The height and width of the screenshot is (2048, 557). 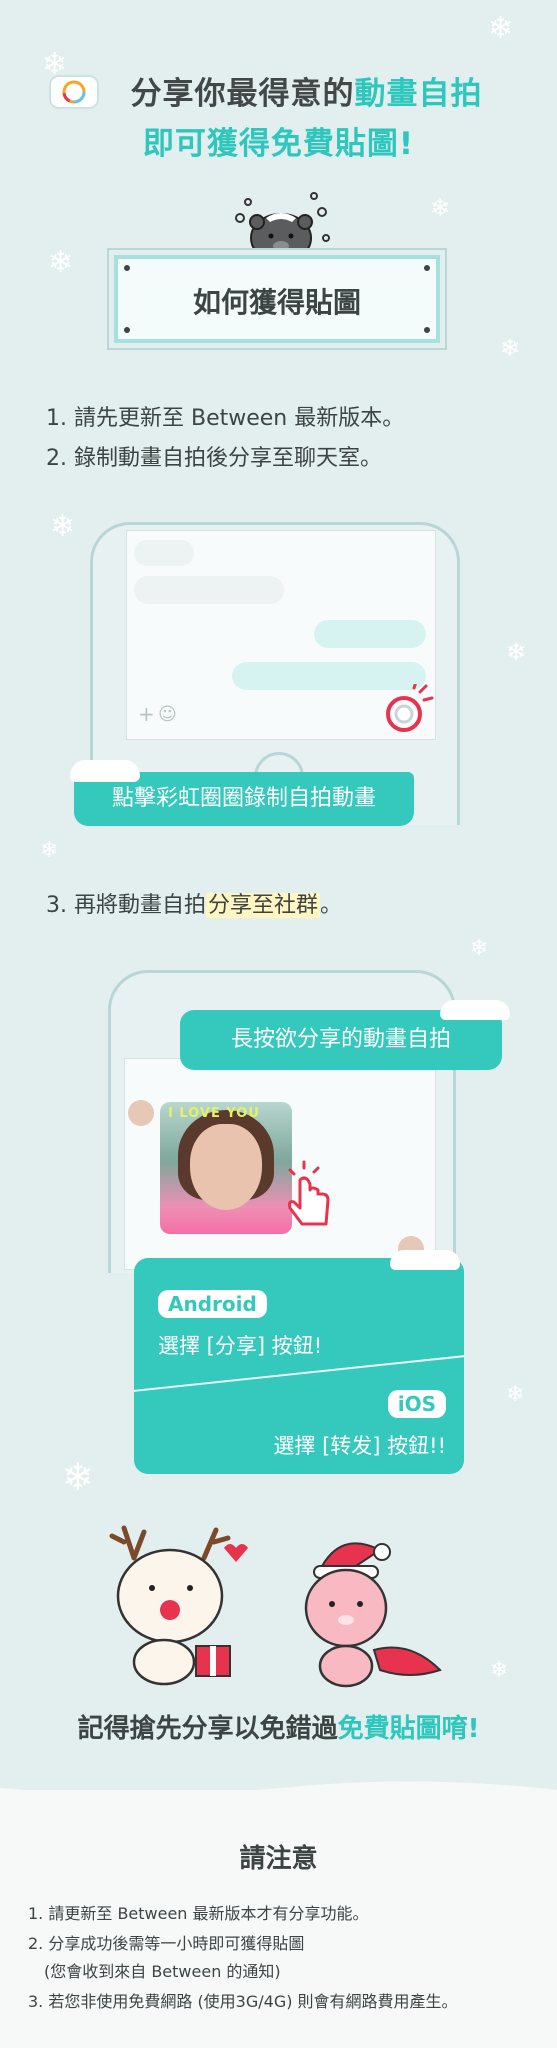 I want to click on santa-sticker, so click(x=373, y=1615).